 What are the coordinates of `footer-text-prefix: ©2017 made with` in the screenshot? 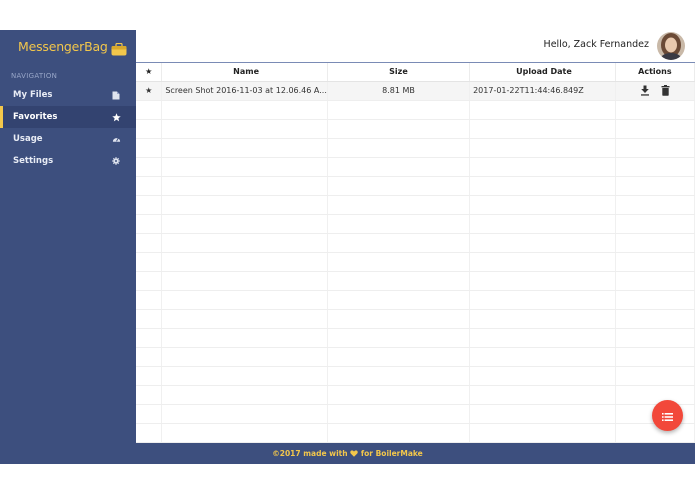 It's located at (310, 453).